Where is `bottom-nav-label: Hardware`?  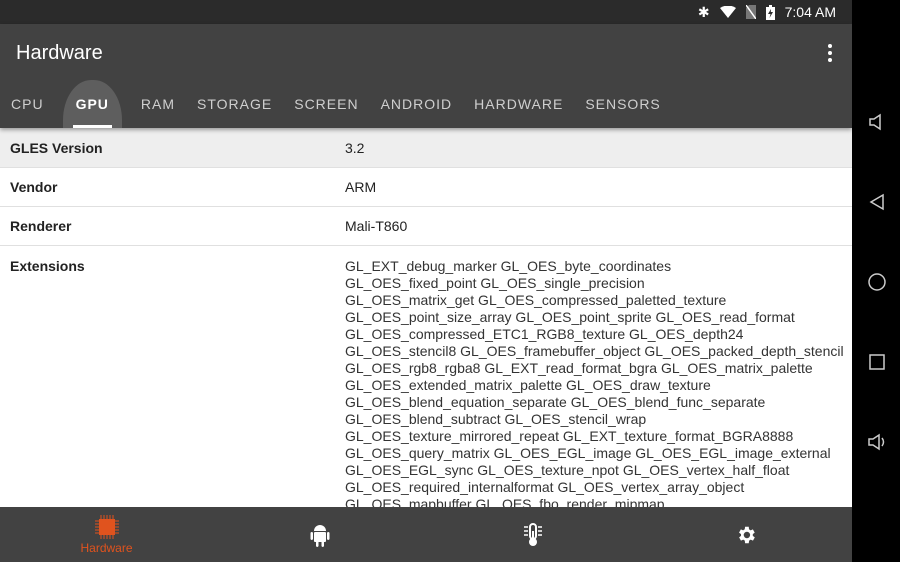 bottom-nav-label: Hardware is located at coordinates (106, 547).